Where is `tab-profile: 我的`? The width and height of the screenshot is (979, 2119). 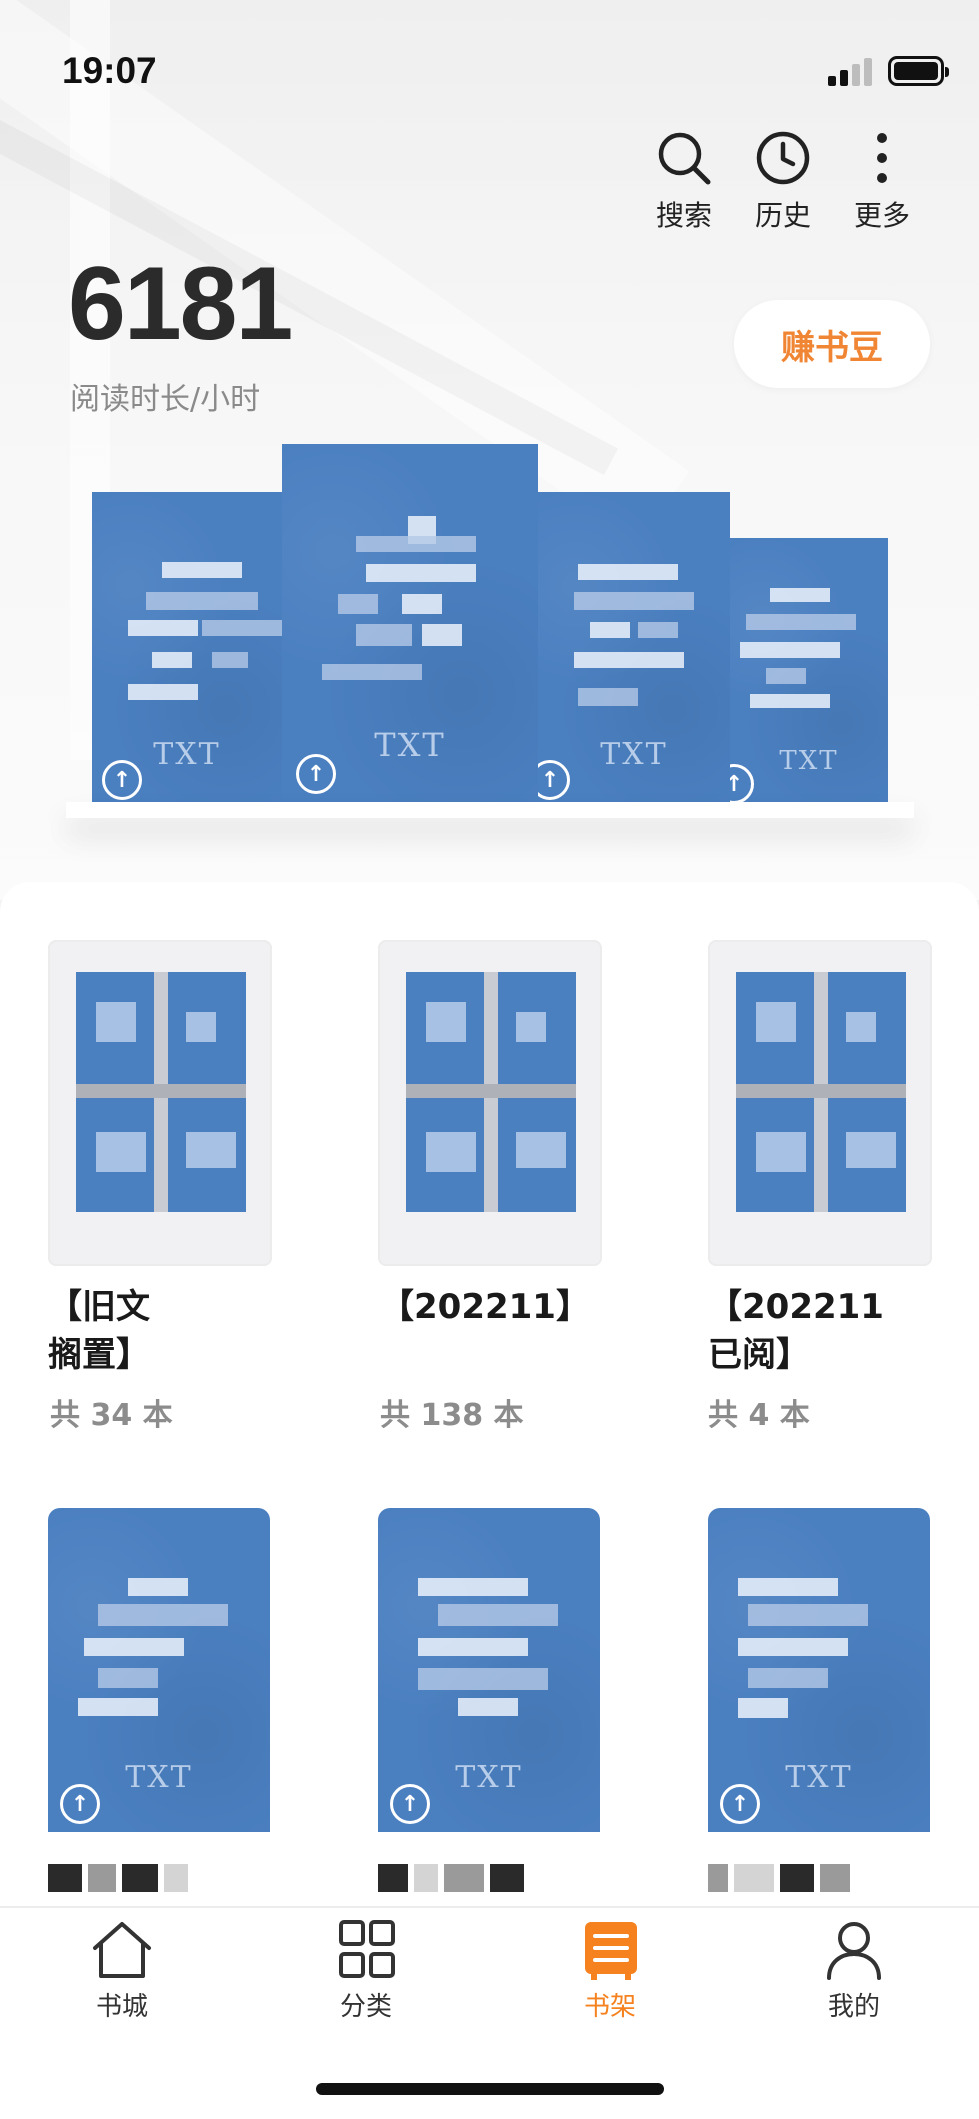 tab-profile: 我的 is located at coordinates (854, 1978).